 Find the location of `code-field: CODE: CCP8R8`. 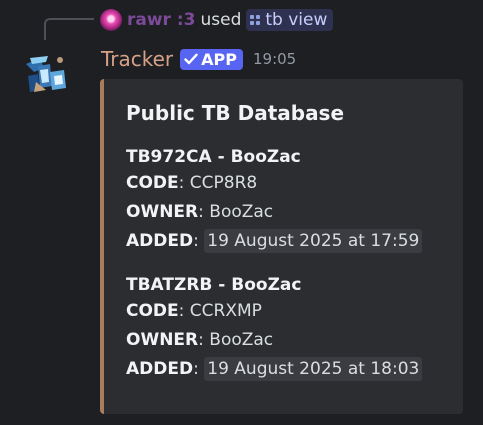

code-field: CODE: CCP8R8 is located at coordinates (192, 183).